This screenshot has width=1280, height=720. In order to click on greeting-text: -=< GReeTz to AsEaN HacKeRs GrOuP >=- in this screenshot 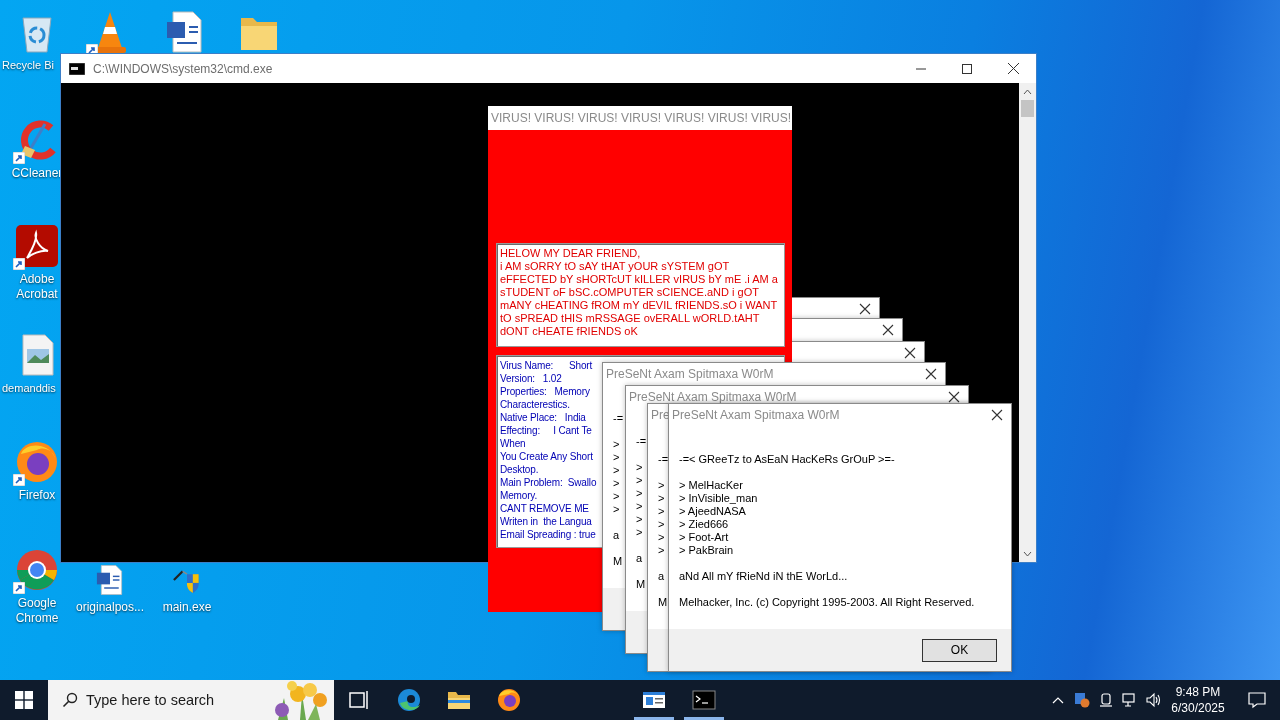, I will do `click(787, 459)`.